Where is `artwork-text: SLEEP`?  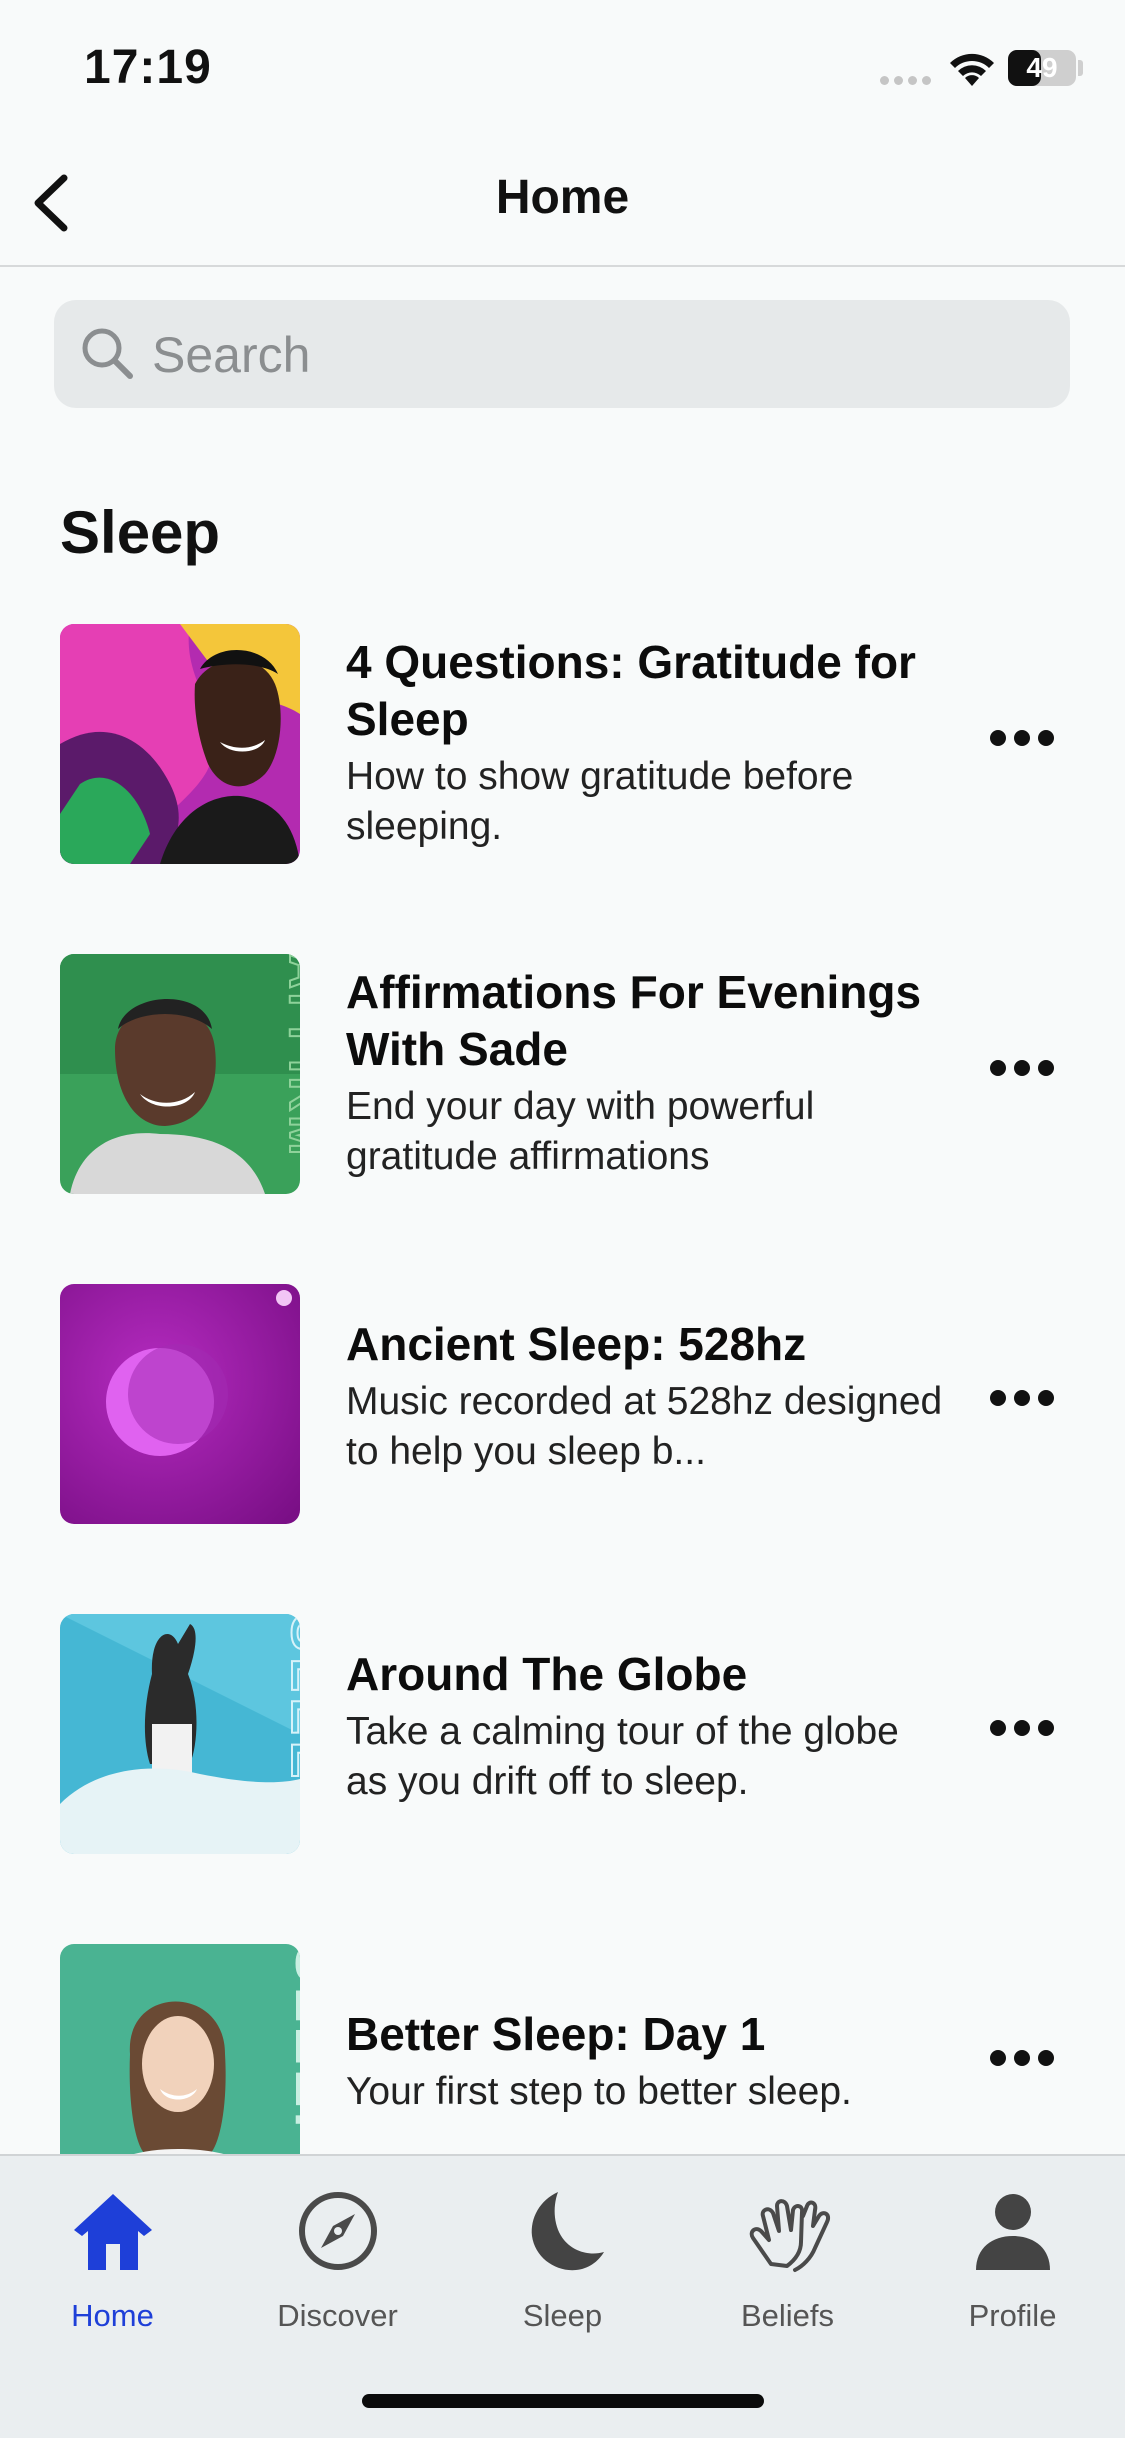
artwork-text: SLEEP is located at coordinates (291, 2049).